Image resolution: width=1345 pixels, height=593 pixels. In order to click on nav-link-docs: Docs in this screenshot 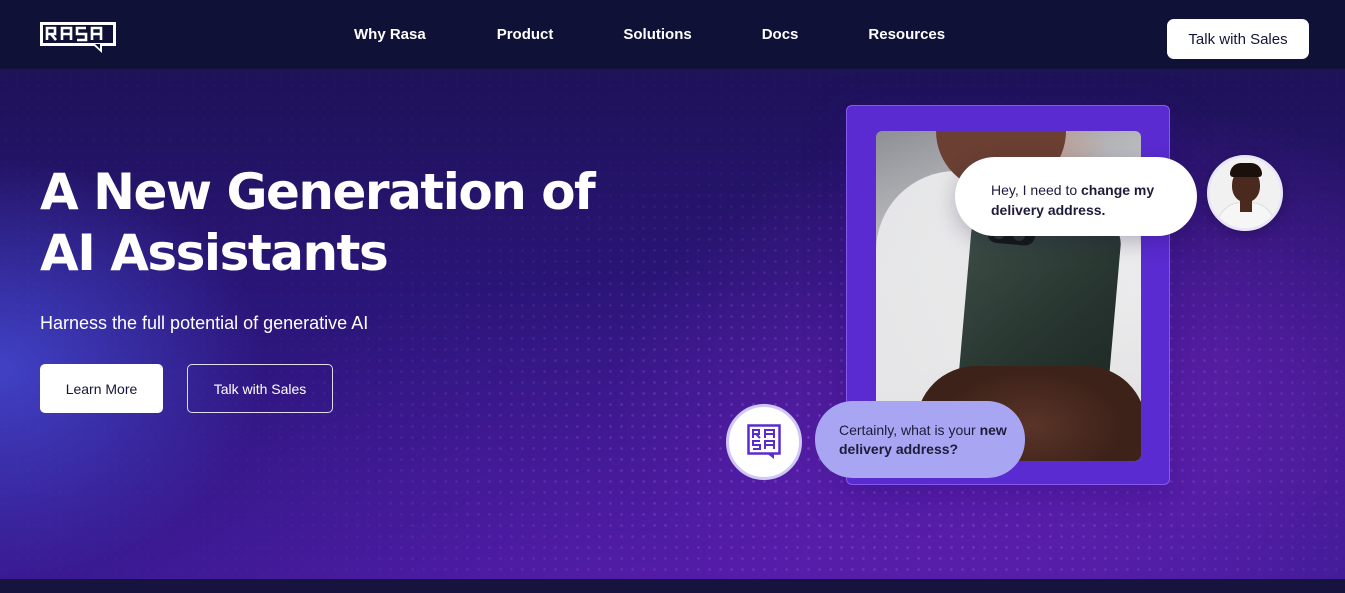, I will do `click(780, 34)`.